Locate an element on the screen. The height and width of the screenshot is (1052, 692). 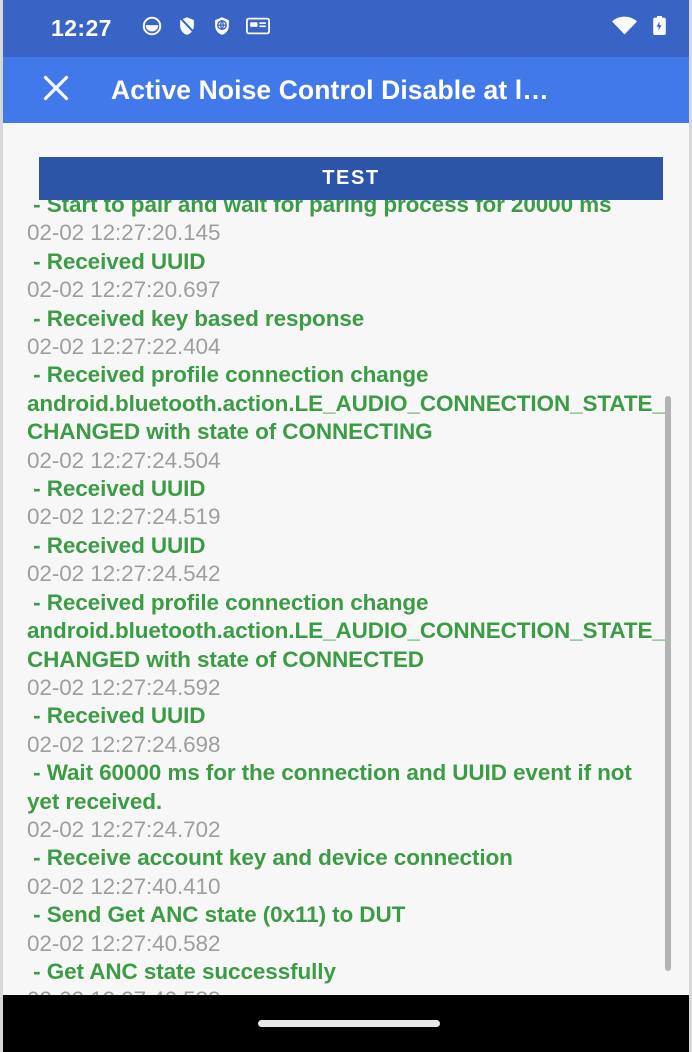
navigation-bar is located at coordinates (346, 1023).